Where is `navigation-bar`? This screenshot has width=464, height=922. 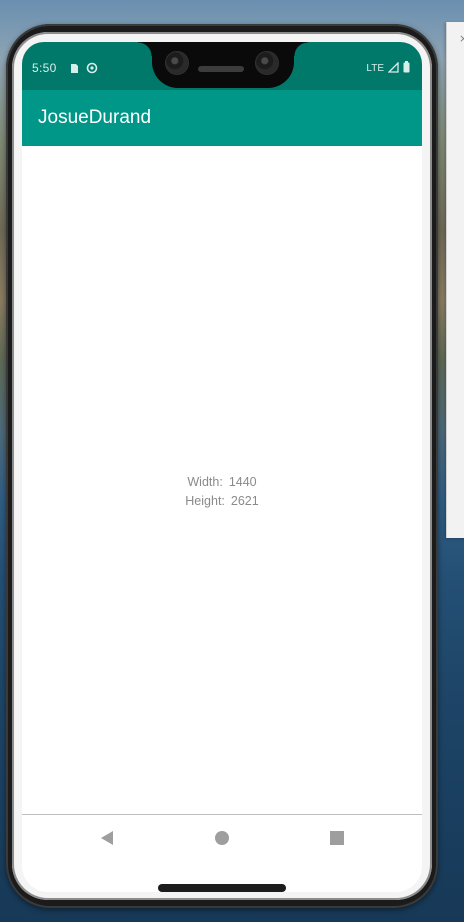 navigation-bar is located at coordinates (222, 837).